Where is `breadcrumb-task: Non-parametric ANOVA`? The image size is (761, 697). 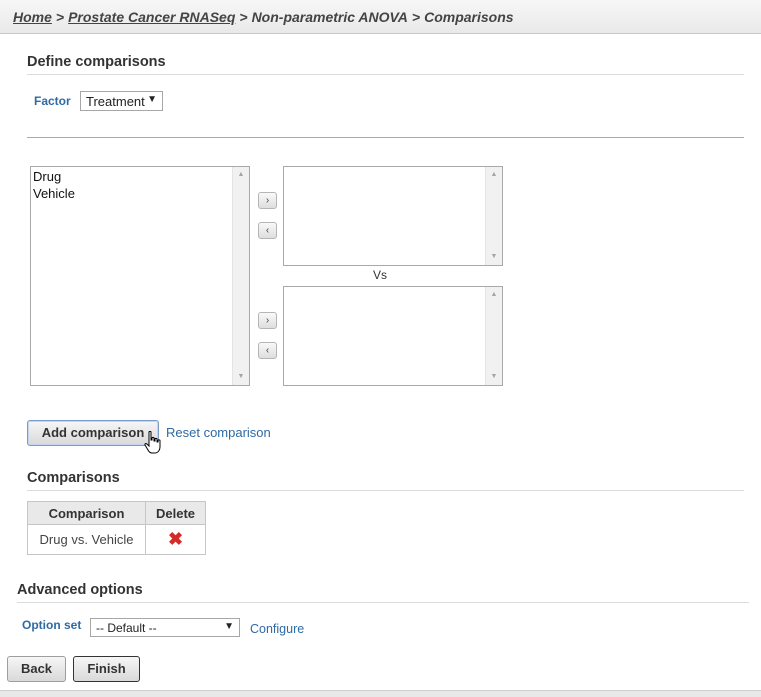
breadcrumb-task: Non-parametric ANOVA is located at coordinates (329, 17).